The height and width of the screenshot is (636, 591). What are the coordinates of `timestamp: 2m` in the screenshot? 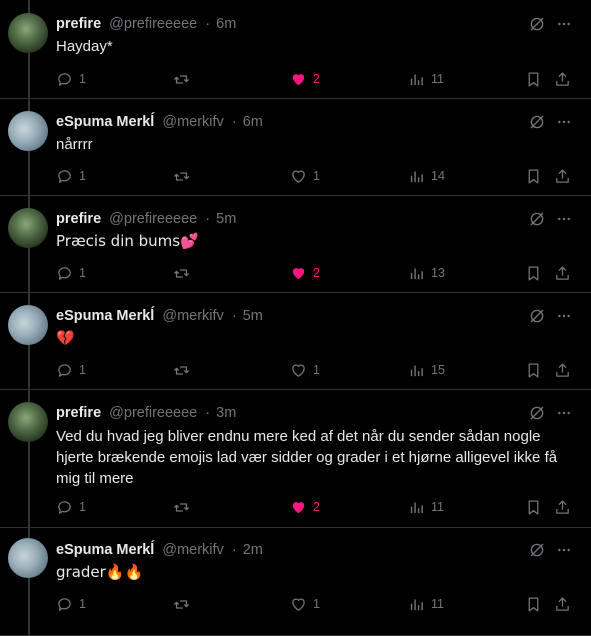 It's located at (253, 550).